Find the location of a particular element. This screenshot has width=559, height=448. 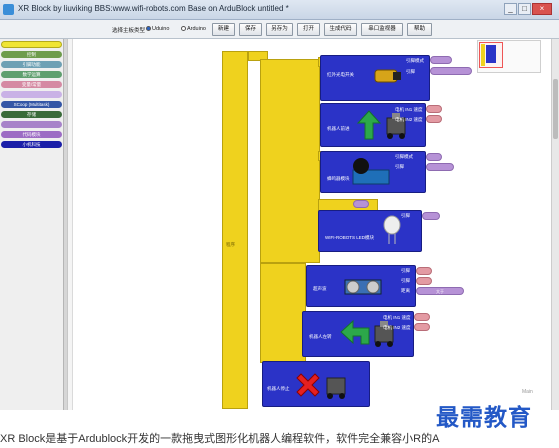

palette-category-control: 控制 is located at coordinates (31, 54).